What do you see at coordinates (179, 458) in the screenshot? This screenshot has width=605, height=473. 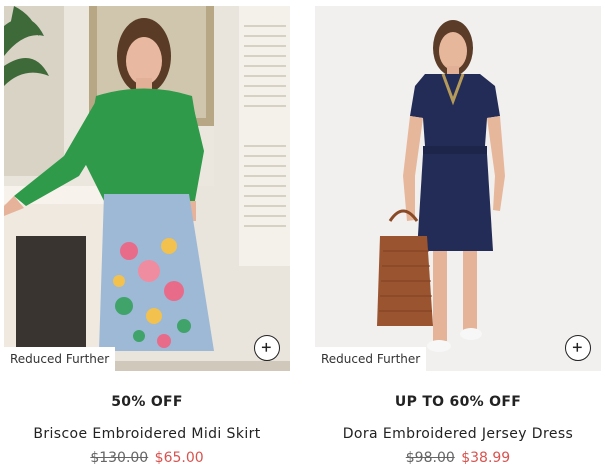 I see `sale-price: $65.00` at bounding box center [179, 458].